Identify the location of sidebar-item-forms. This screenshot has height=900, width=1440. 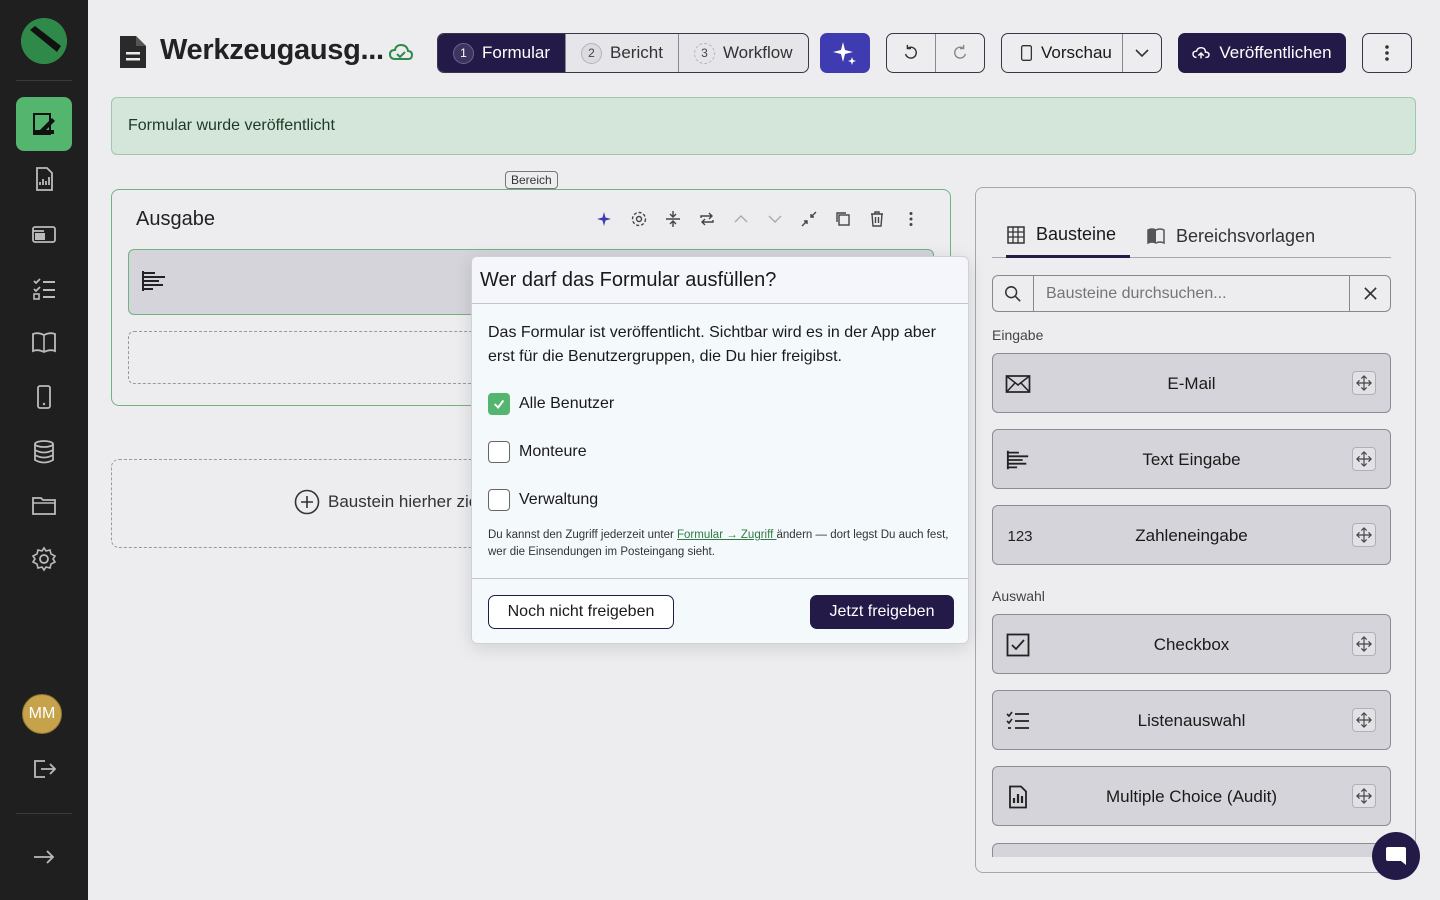
(44, 124).